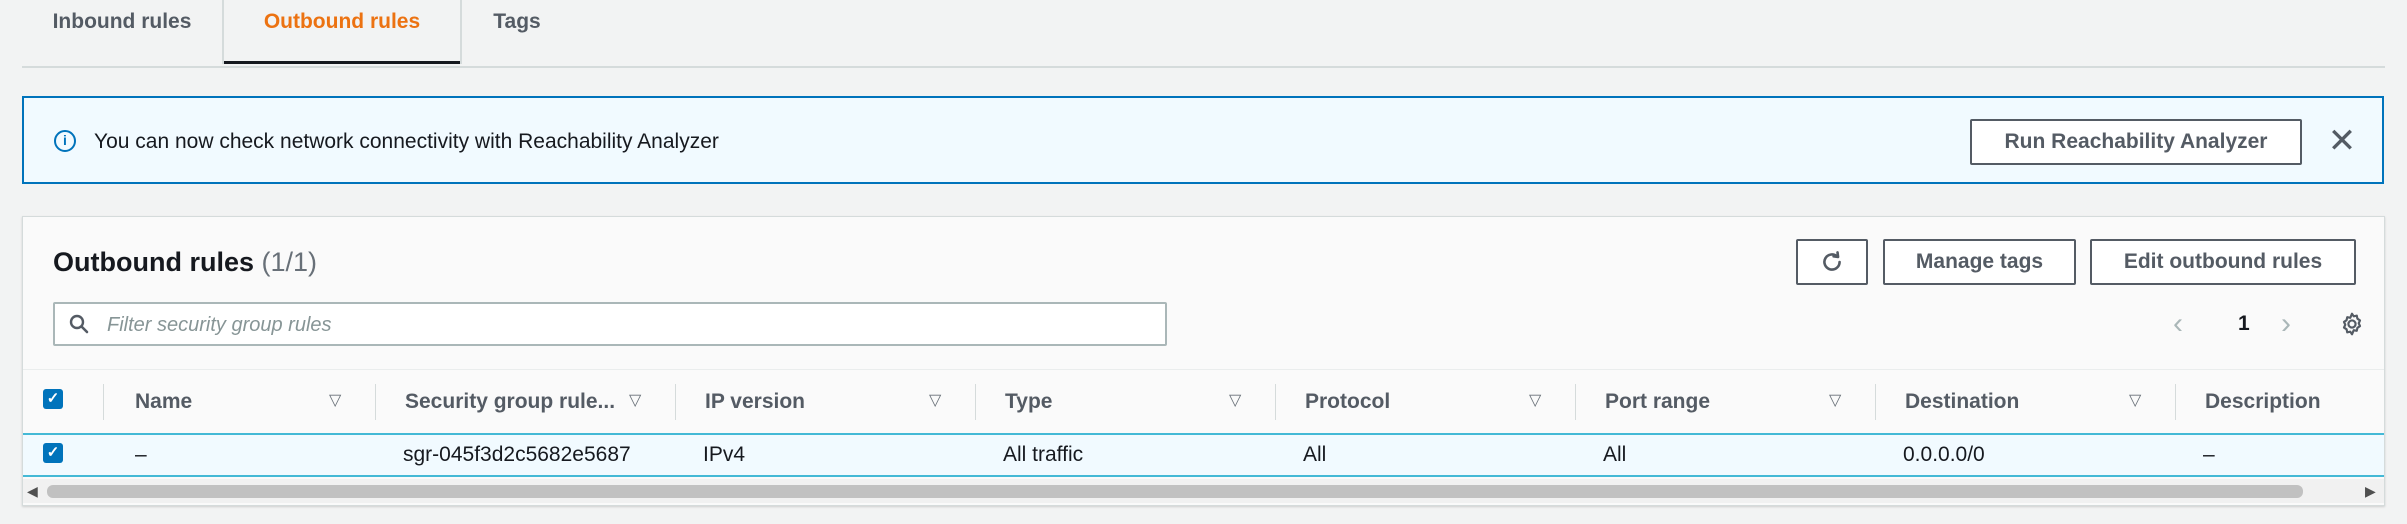  Describe the element at coordinates (1043, 454) in the screenshot. I see `cell-type: All traffic` at that location.